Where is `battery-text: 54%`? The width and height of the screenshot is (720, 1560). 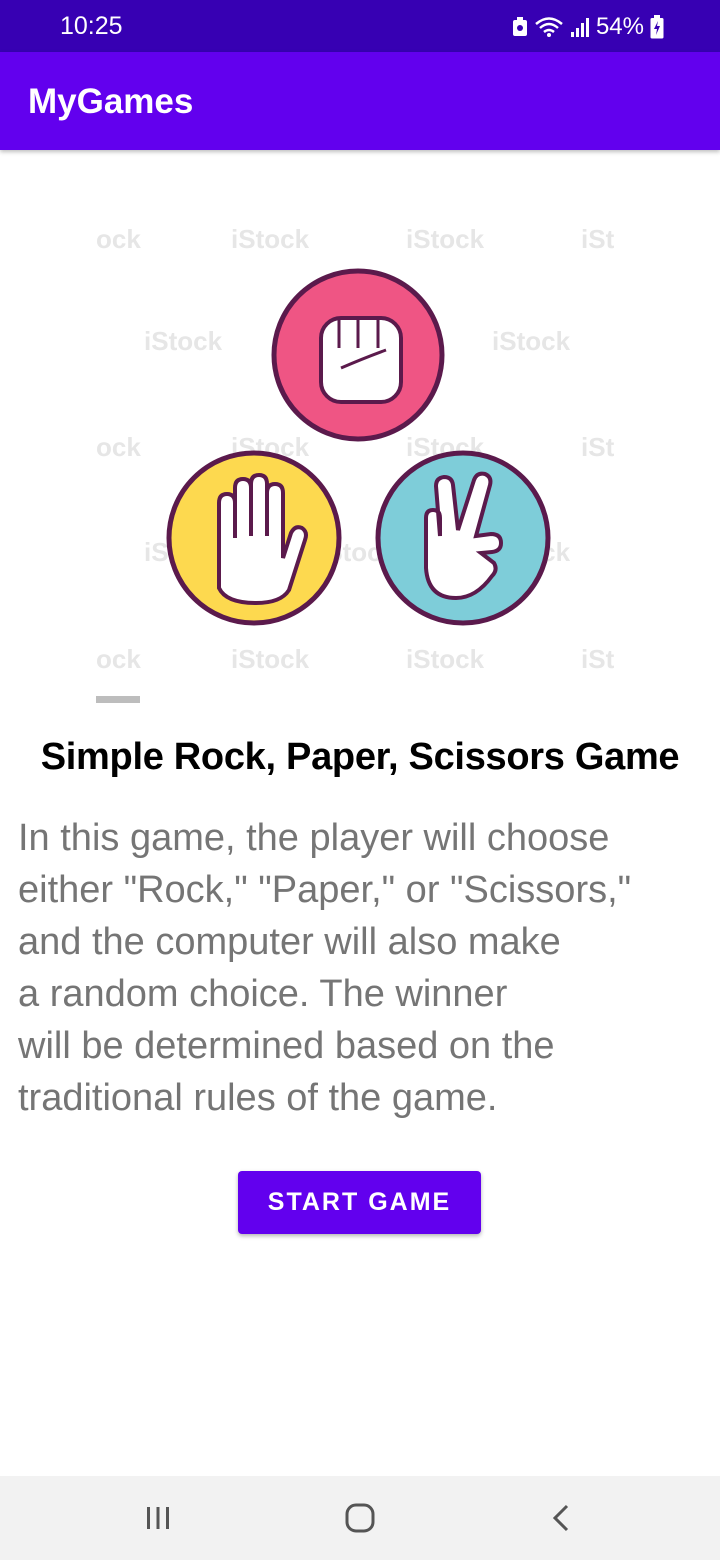
battery-text: 54% is located at coordinates (619, 26).